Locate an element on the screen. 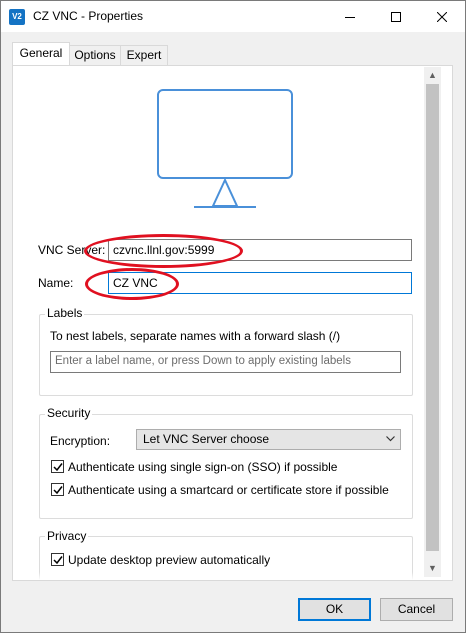 This screenshot has width=466, height=633. monitor-icon is located at coordinates (225, 148).